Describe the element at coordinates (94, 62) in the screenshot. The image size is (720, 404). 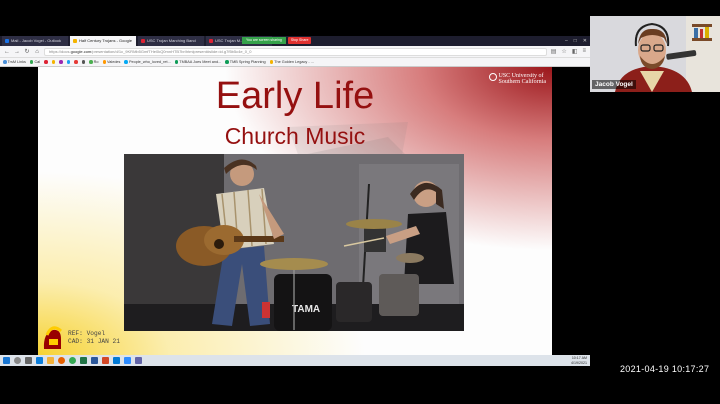
I see `bookmark-item: Ro` at that location.